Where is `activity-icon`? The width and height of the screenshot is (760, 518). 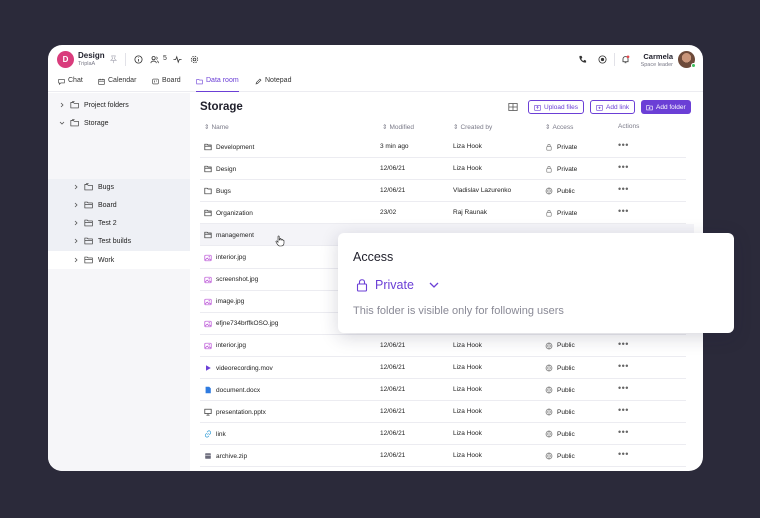 activity-icon is located at coordinates (177, 59).